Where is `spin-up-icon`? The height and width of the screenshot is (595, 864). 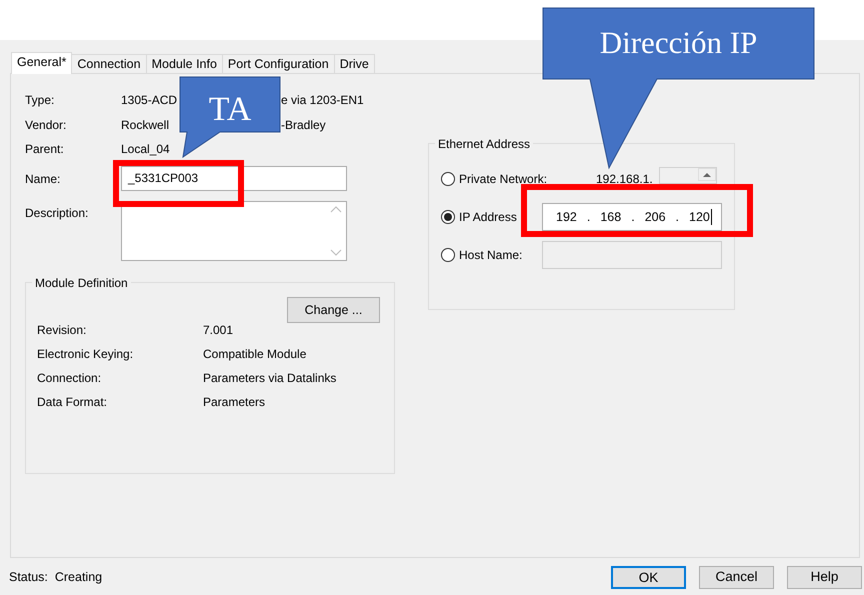
spin-up-icon is located at coordinates (707, 174).